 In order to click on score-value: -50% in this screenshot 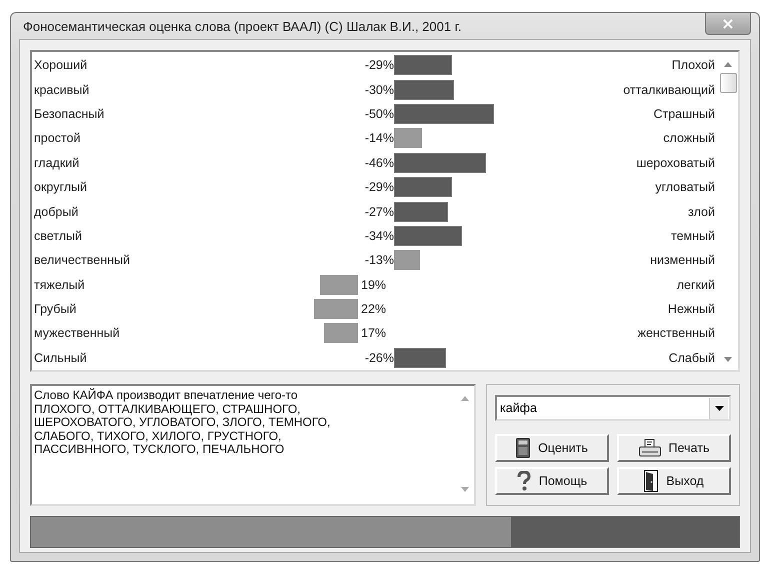, I will do `click(379, 113)`.